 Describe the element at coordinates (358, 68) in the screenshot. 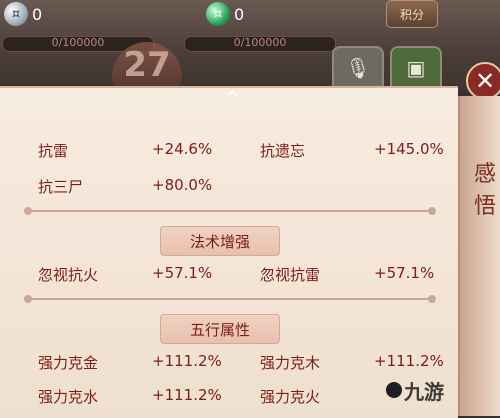

I see `microphone-icon: 🎙` at that location.